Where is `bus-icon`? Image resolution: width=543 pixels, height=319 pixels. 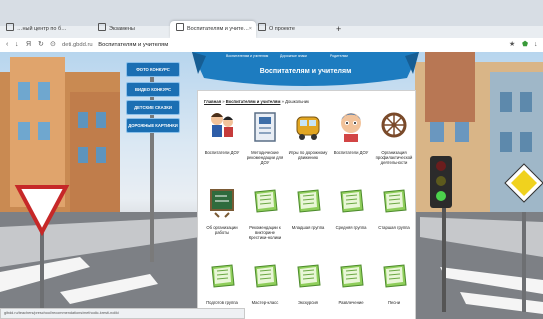 bus-icon is located at coordinates (308, 128).